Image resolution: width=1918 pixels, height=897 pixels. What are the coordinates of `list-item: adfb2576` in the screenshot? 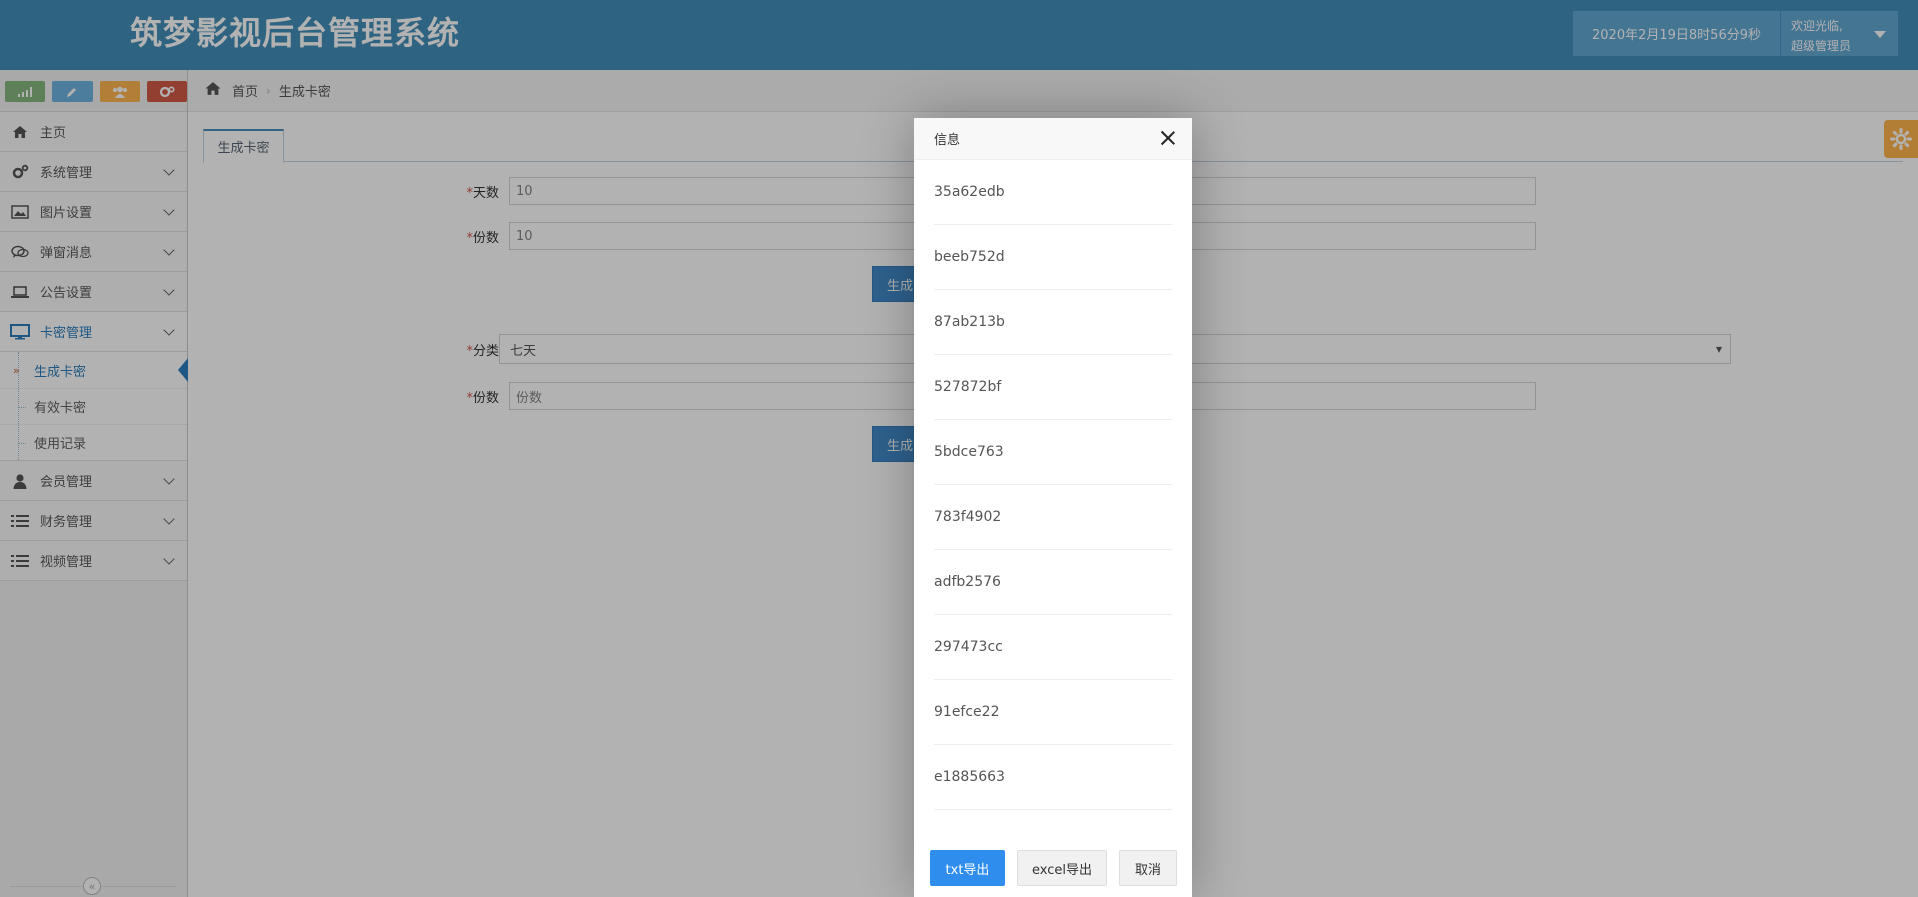 It's located at (1053, 582).